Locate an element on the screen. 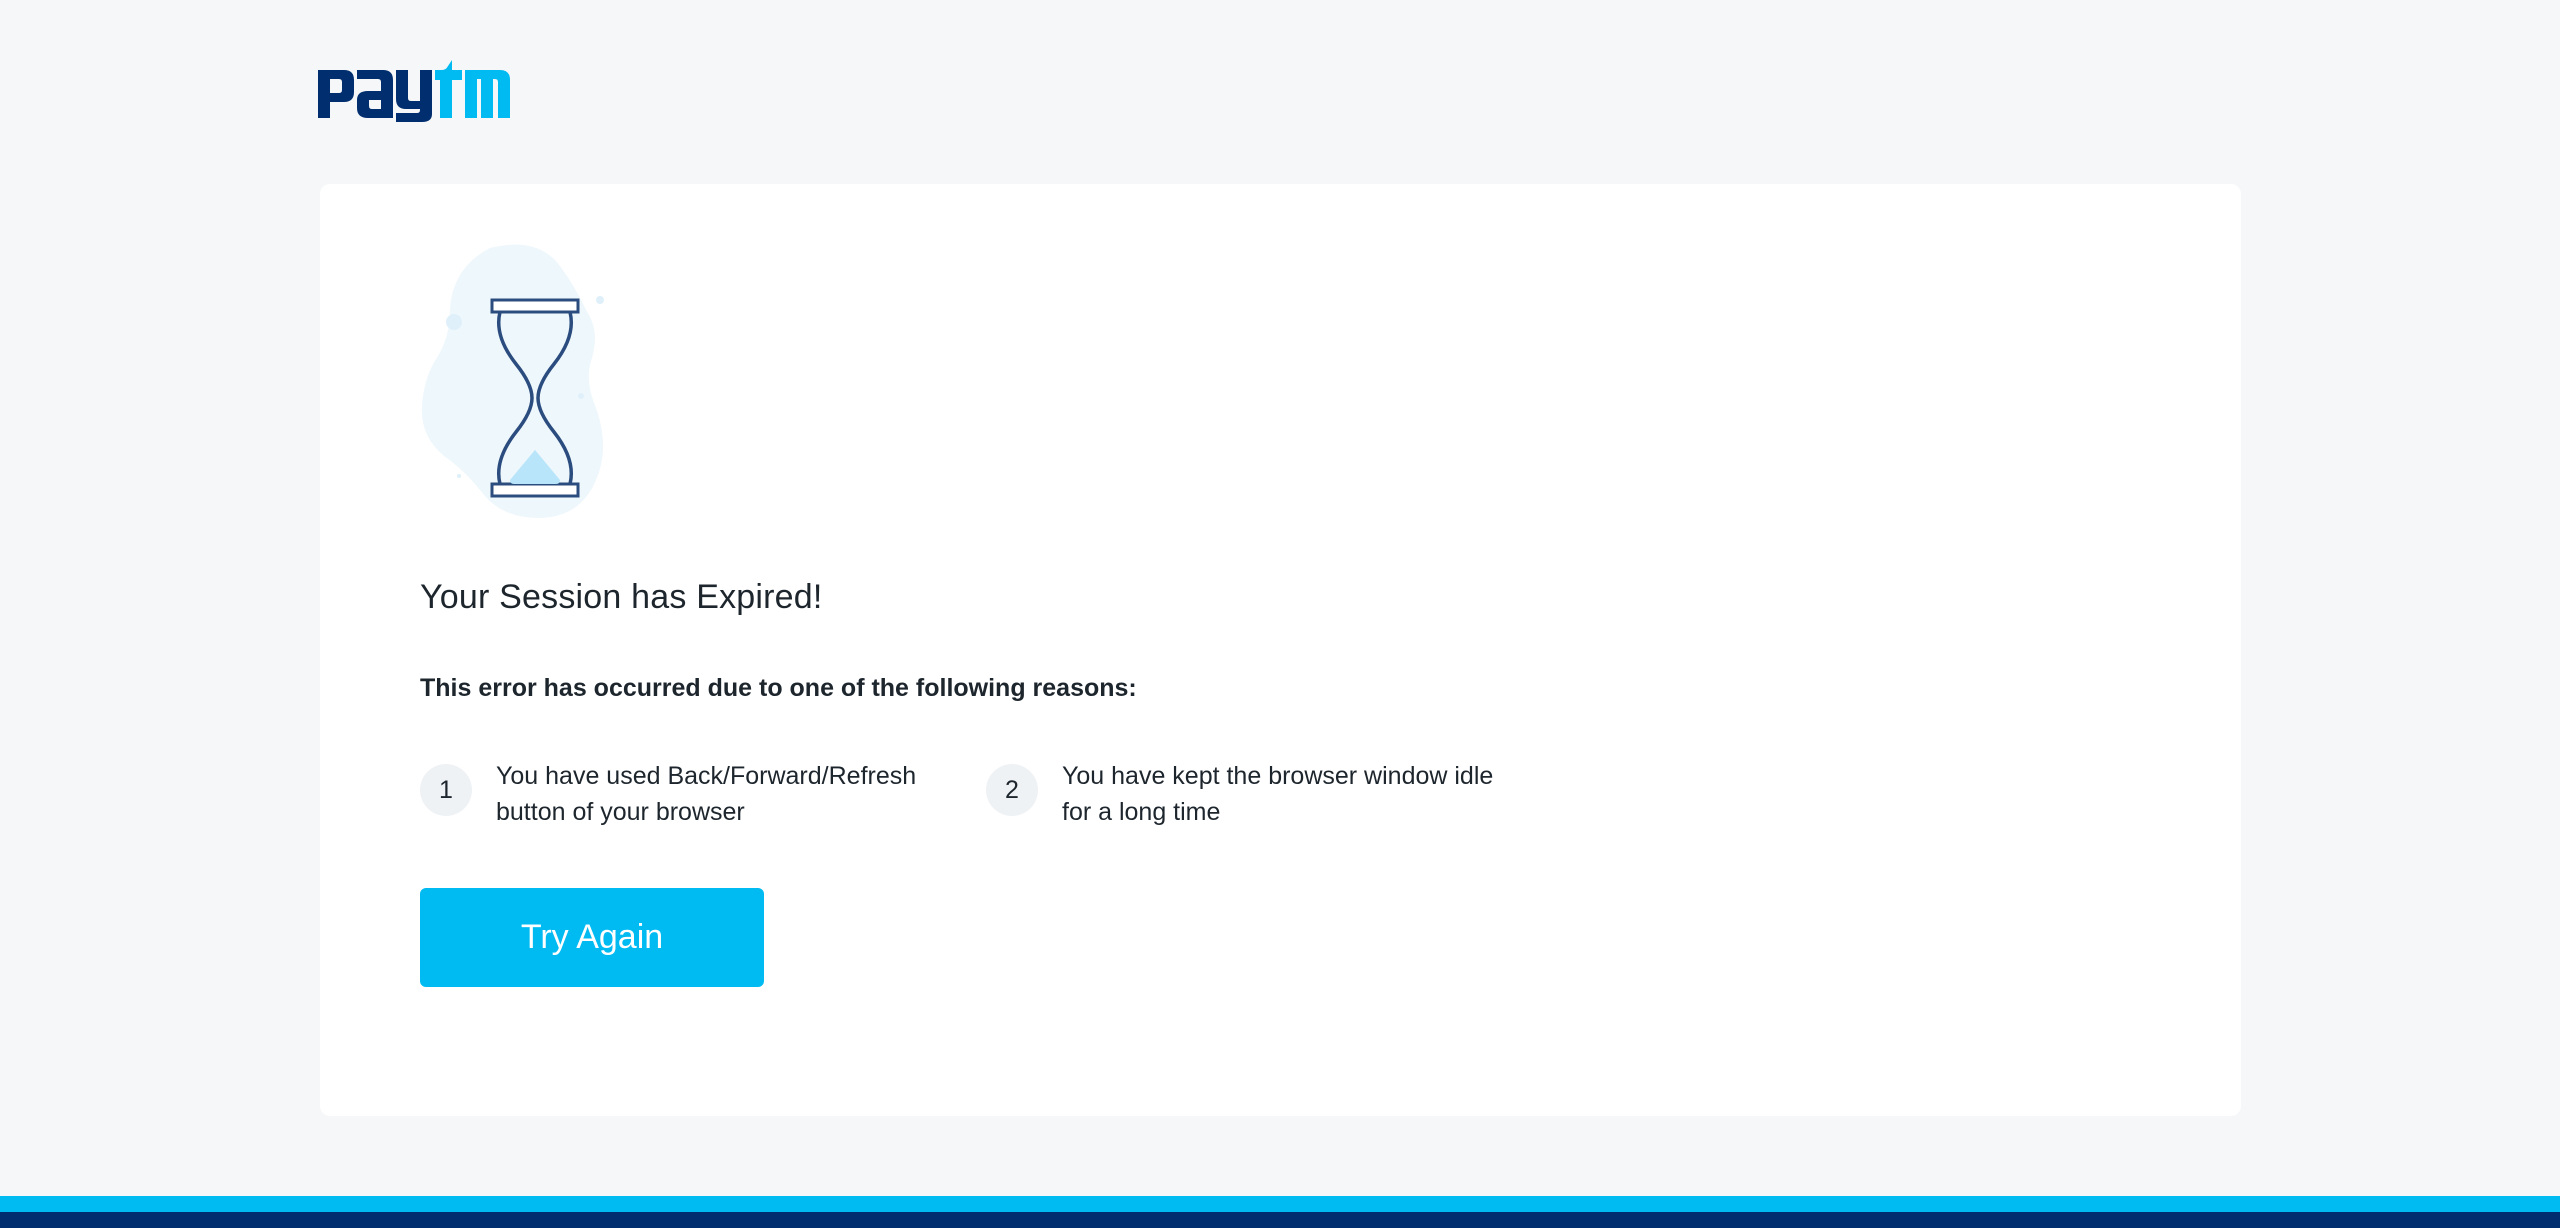 This screenshot has width=2560, height=1228. paytm-logo-mark is located at coordinates (414, 91).